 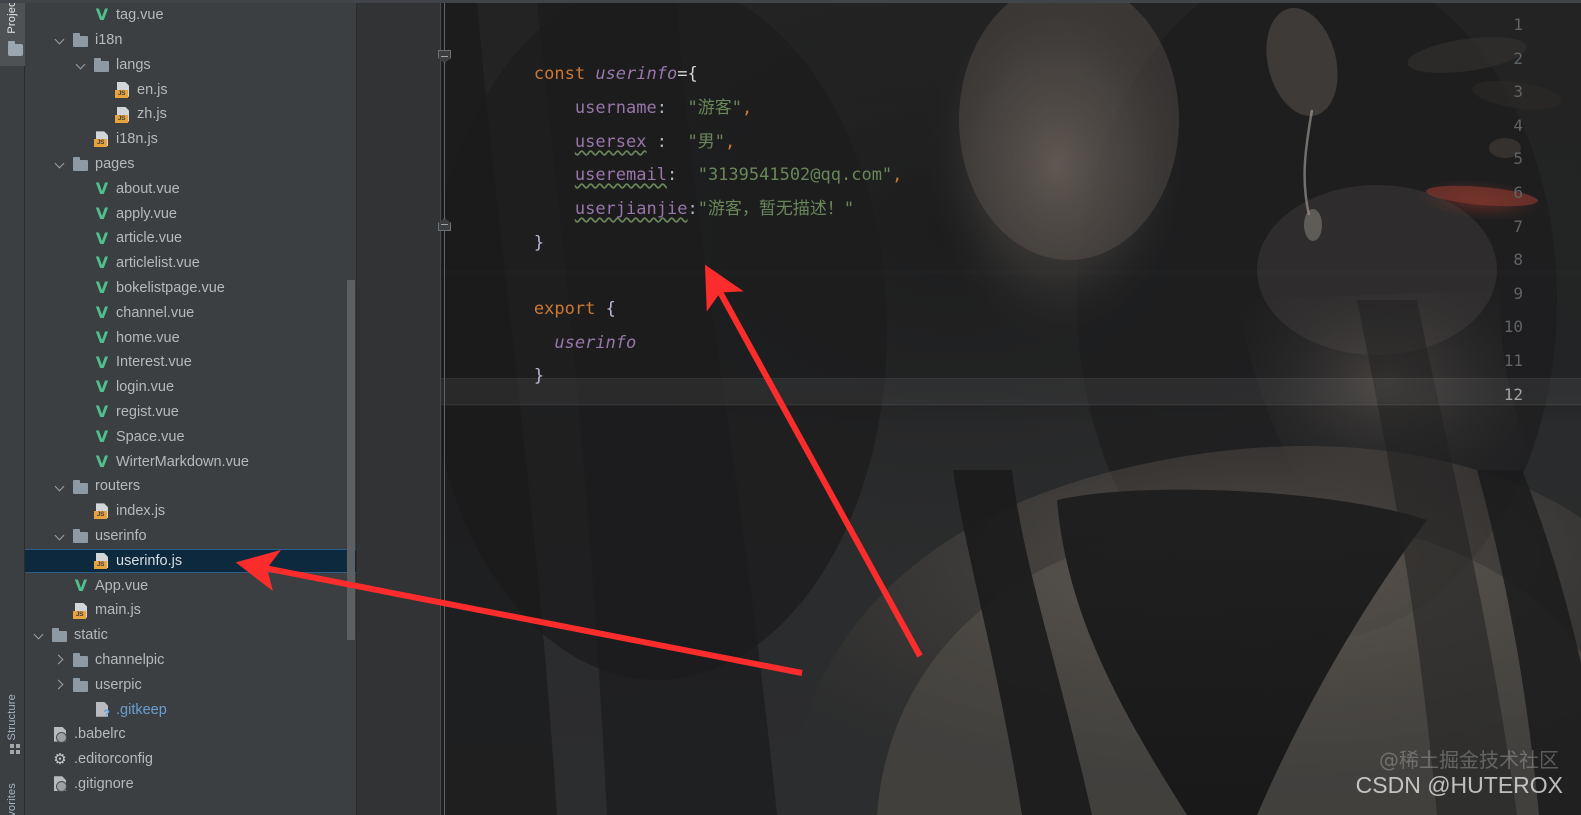 I want to click on token-value-usersex: "男", so click(x=706, y=142).